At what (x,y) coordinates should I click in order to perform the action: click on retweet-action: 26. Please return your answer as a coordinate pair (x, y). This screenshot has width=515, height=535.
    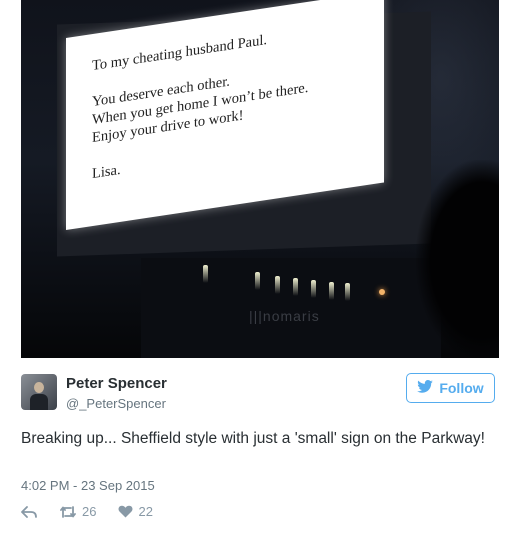
    Looking at the image, I should click on (77, 511).